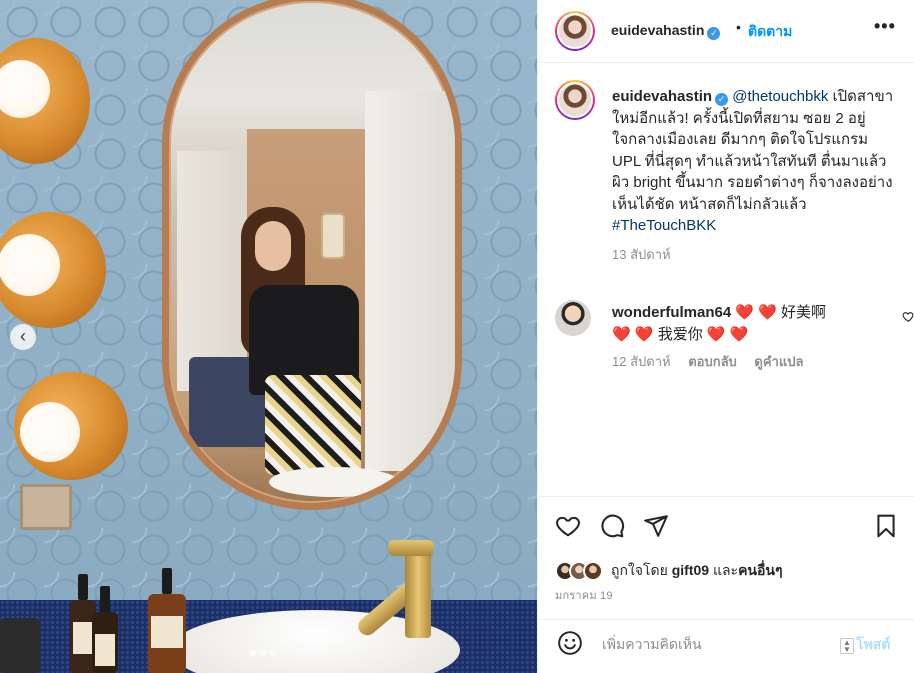 This screenshot has height=673, width=914. What do you see at coordinates (671, 312) in the screenshot?
I see `comment-username: wonderfulman64` at bounding box center [671, 312].